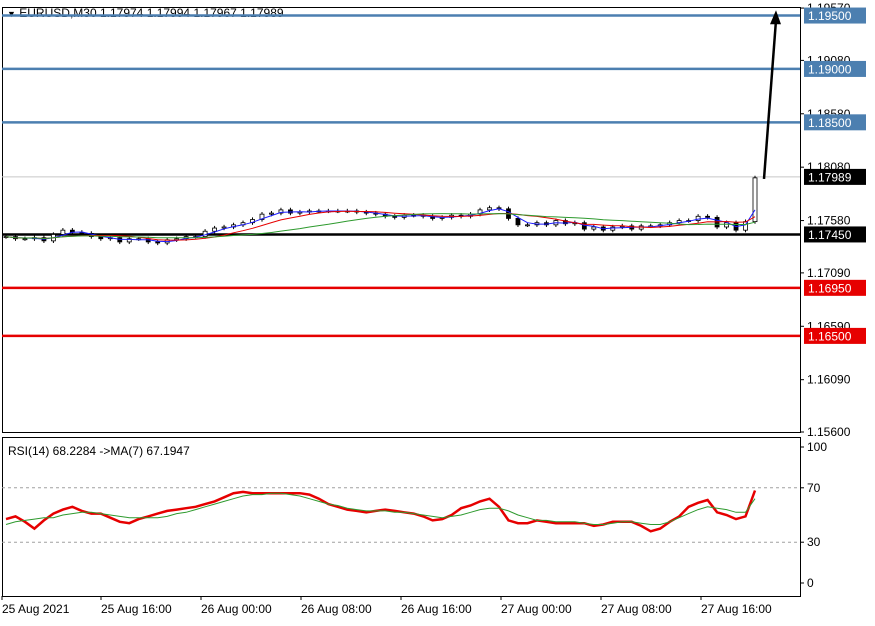  Describe the element at coordinates (770, 100) in the screenshot. I see `target-arrow-shaft` at that location.